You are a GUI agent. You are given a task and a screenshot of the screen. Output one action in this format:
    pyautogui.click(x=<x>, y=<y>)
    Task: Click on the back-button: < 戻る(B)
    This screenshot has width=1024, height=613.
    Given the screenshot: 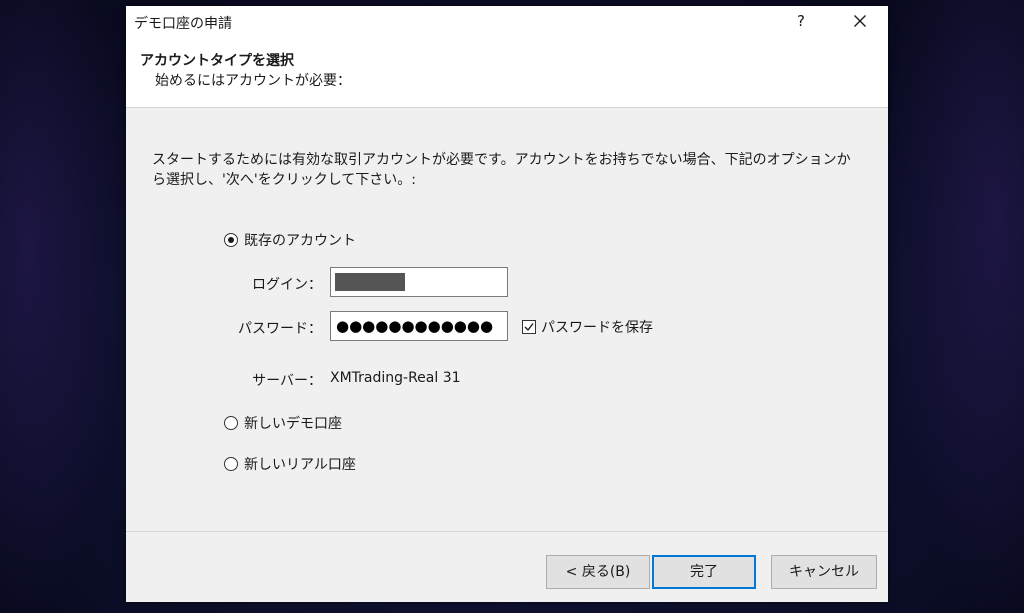 What is the action you would take?
    pyautogui.click(x=598, y=572)
    